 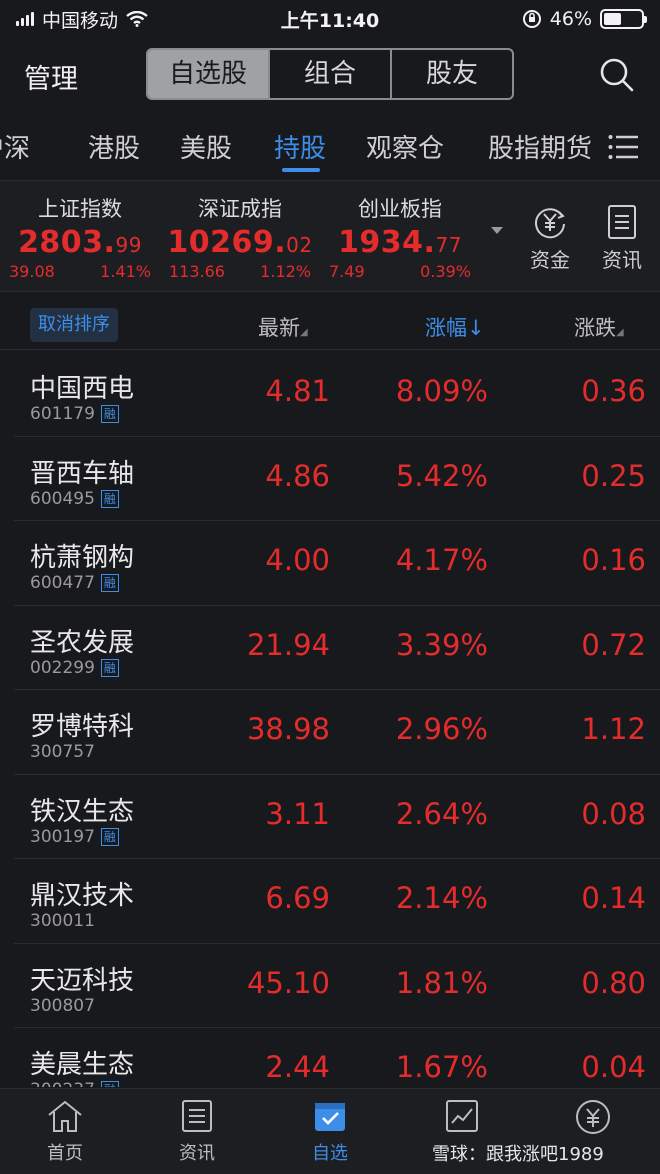 What do you see at coordinates (455, 327) in the screenshot?
I see `column-change-pct: 涨幅↓` at bounding box center [455, 327].